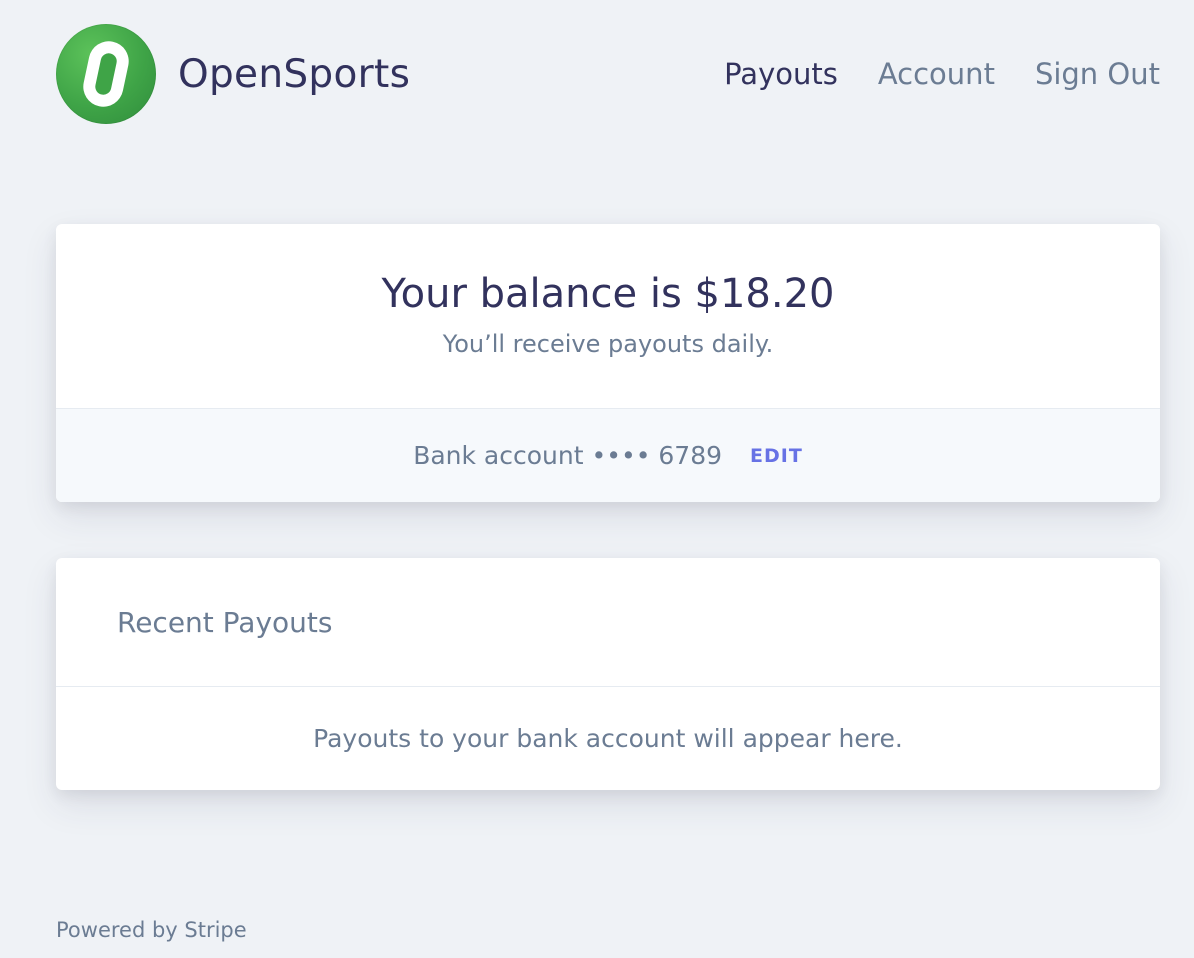 The width and height of the screenshot is (1194, 958). What do you see at coordinates (608, 294) in the screenshot?
I see `balance-title: Your balance is $18.20` at bounding box center [608, 294].